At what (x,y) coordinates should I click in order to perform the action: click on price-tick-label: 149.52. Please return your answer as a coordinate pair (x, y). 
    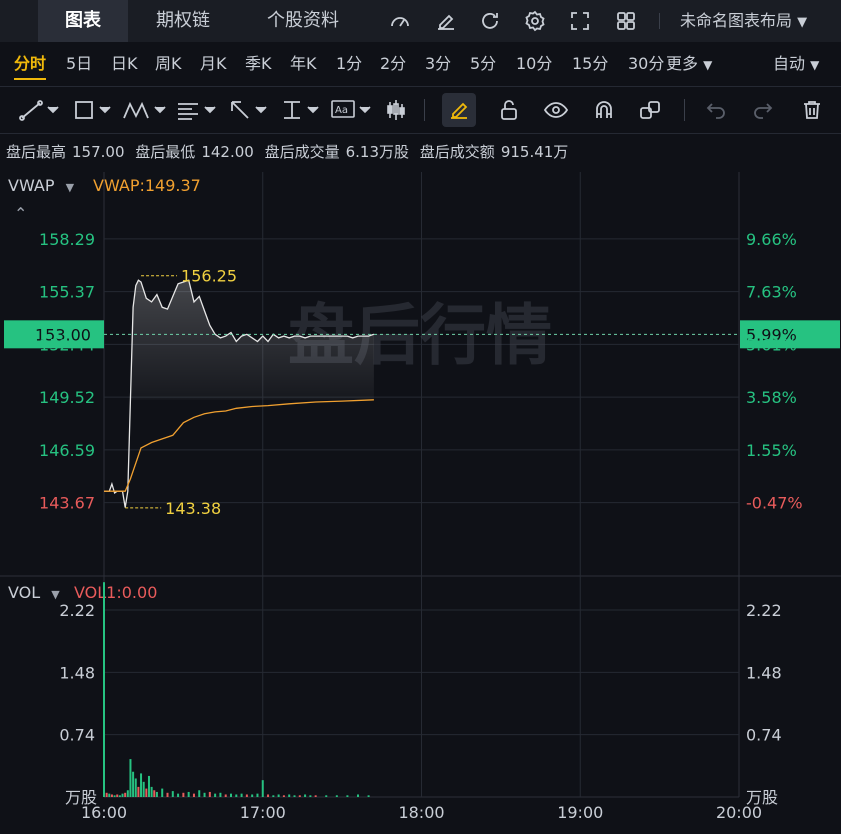
    Looking at the image, I should click on (67, 397).